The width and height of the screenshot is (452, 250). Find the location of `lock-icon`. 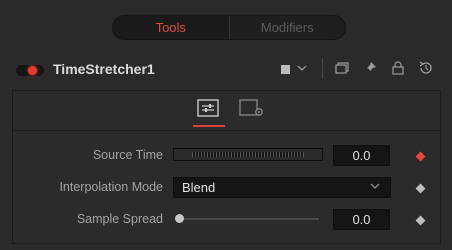

lock-icon is located at coordinates (398, 70).